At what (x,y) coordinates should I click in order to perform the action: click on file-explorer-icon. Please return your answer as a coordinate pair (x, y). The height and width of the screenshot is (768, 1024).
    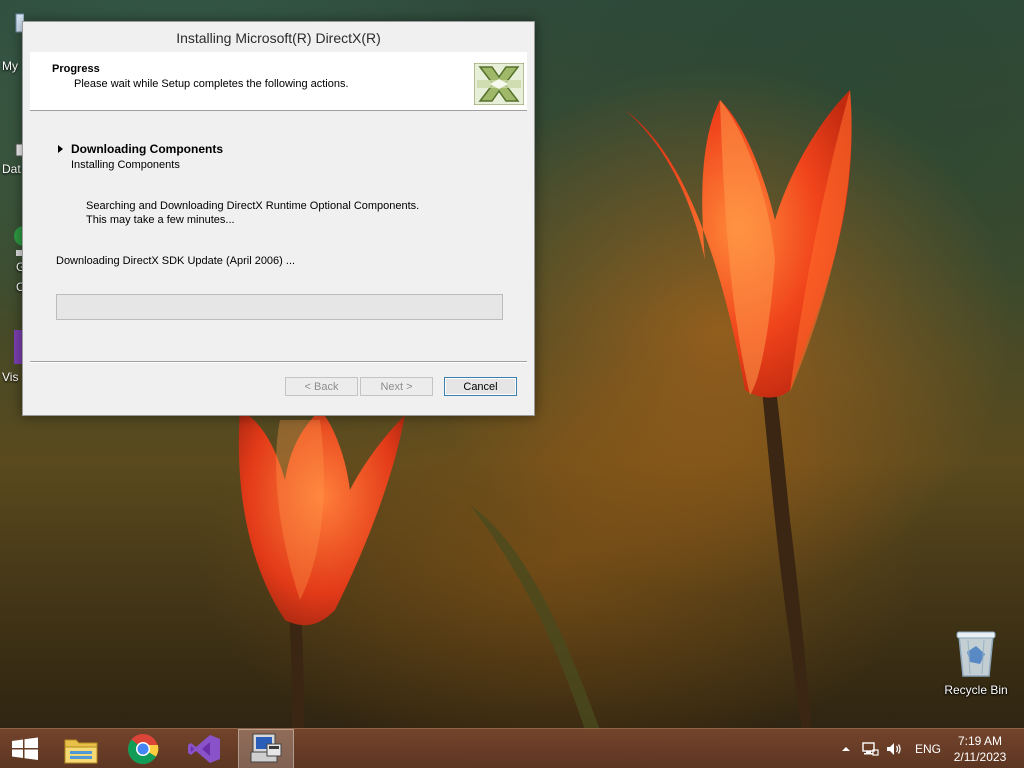
    Looking at the image, I should click on (81, 751).